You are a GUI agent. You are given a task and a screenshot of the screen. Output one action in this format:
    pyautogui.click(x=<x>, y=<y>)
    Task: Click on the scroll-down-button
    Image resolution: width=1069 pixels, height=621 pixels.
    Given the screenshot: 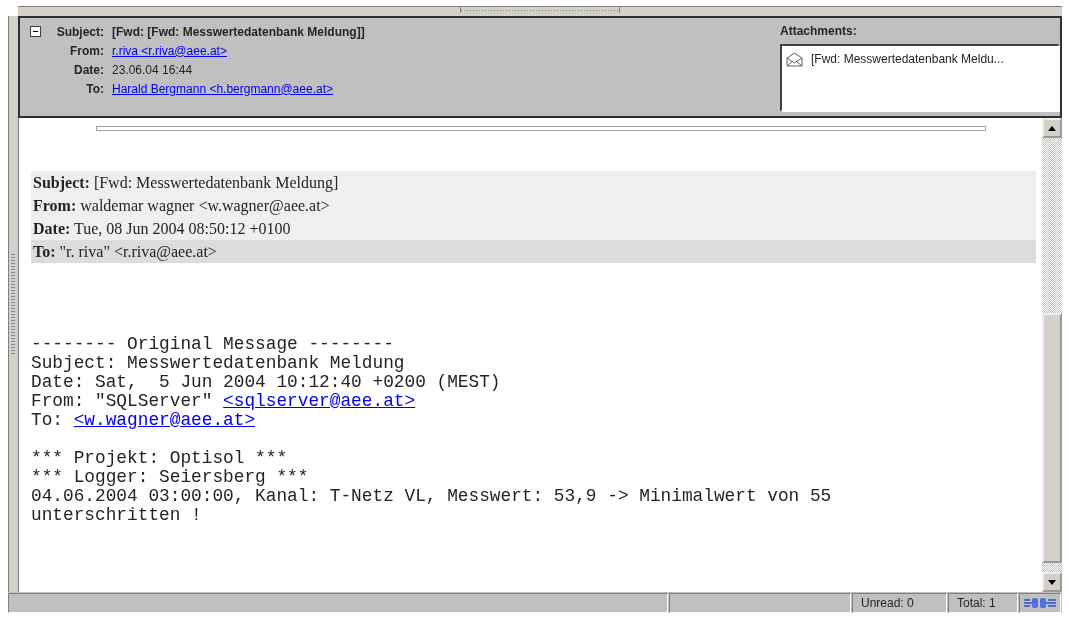 What is the action you would take?
    pyautogui.click(x=1052, y=582)
    